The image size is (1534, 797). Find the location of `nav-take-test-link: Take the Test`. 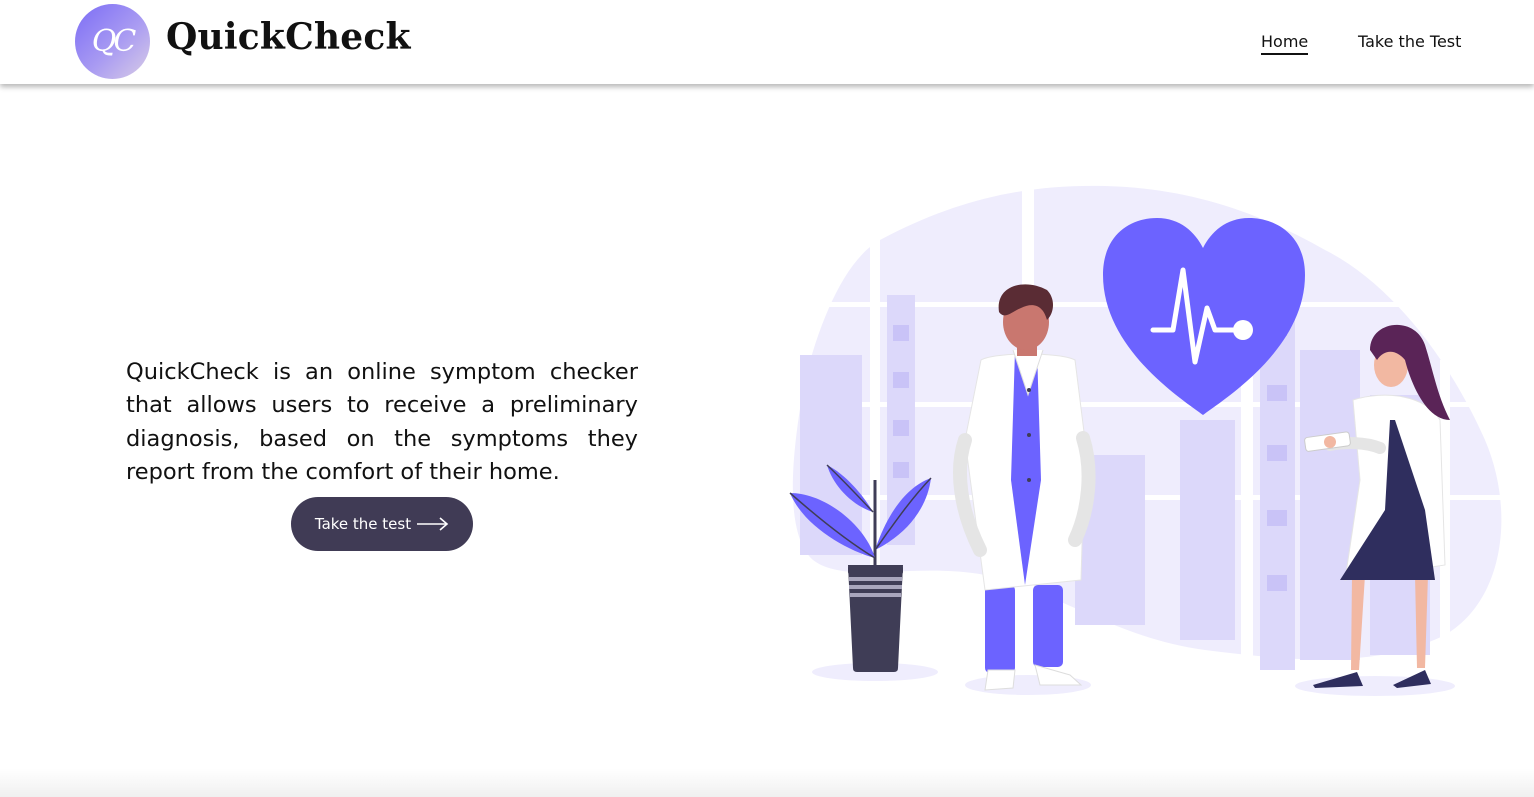

nav-take-test-link: Take the Test is located at coordinates (1409, 42).